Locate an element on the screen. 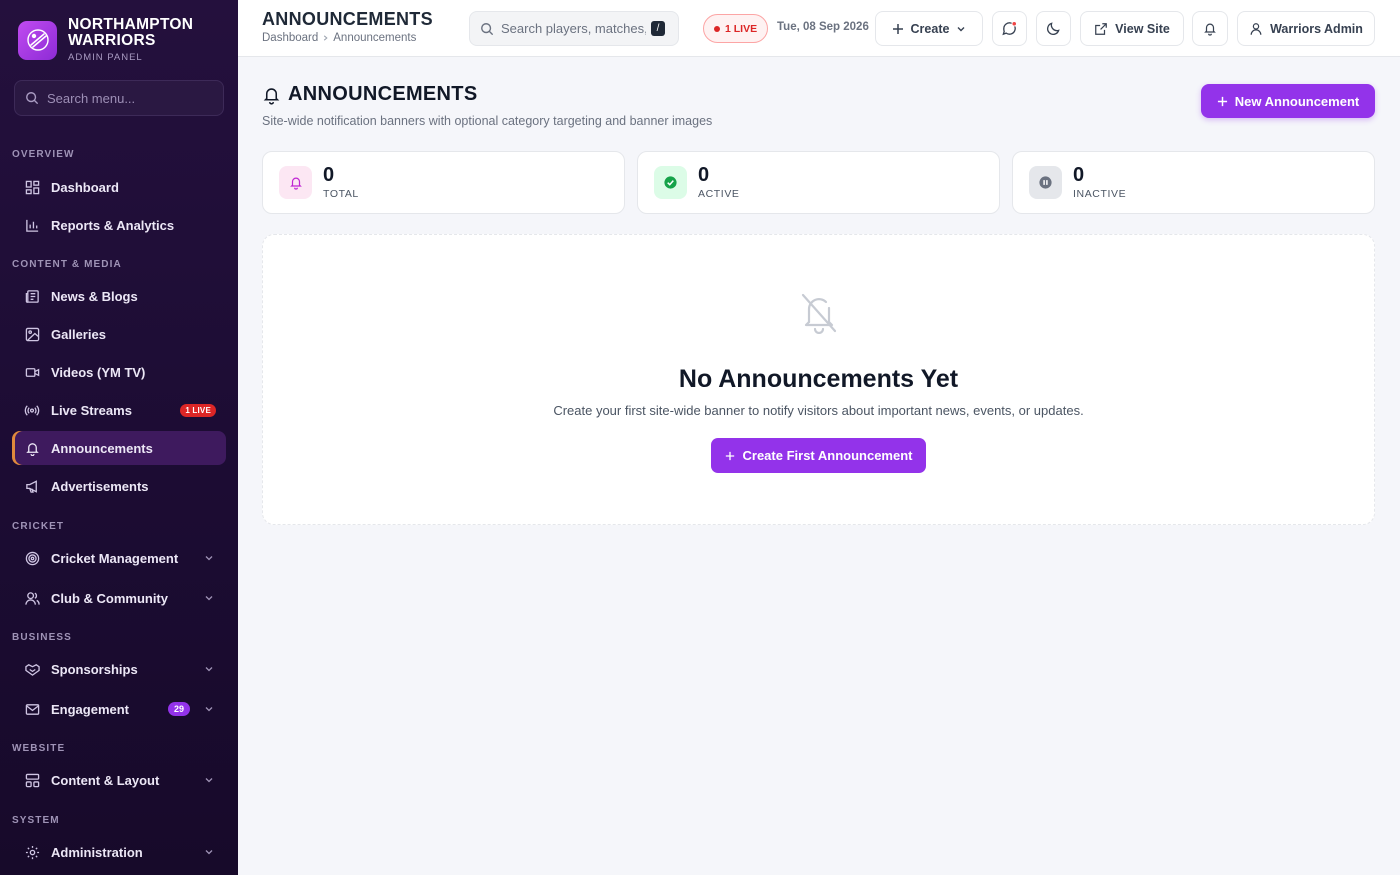 This screenshot has height=875, width=1400. sidebar-item-live-streams: Live Streams 1 LIVE is located at coordinates (119, 410).